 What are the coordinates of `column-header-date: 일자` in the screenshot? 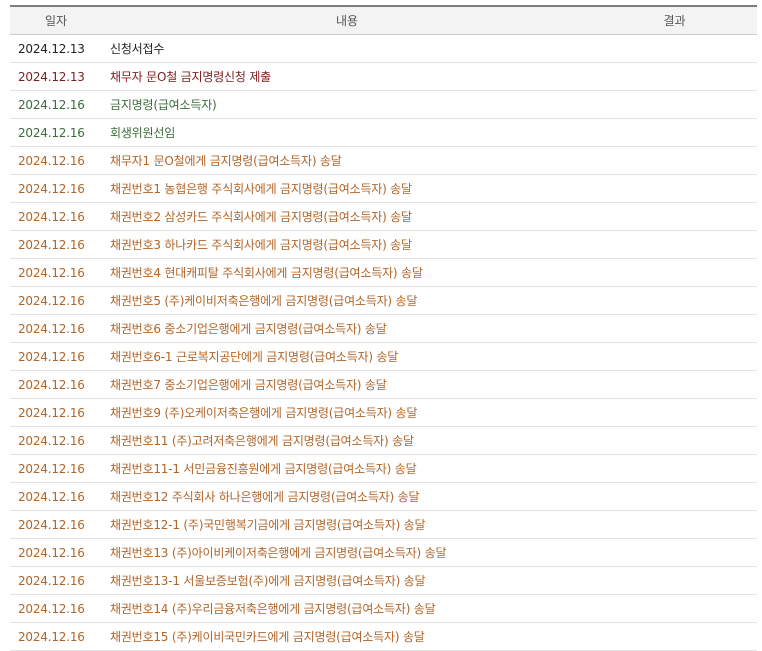 It's located at (56, 20).